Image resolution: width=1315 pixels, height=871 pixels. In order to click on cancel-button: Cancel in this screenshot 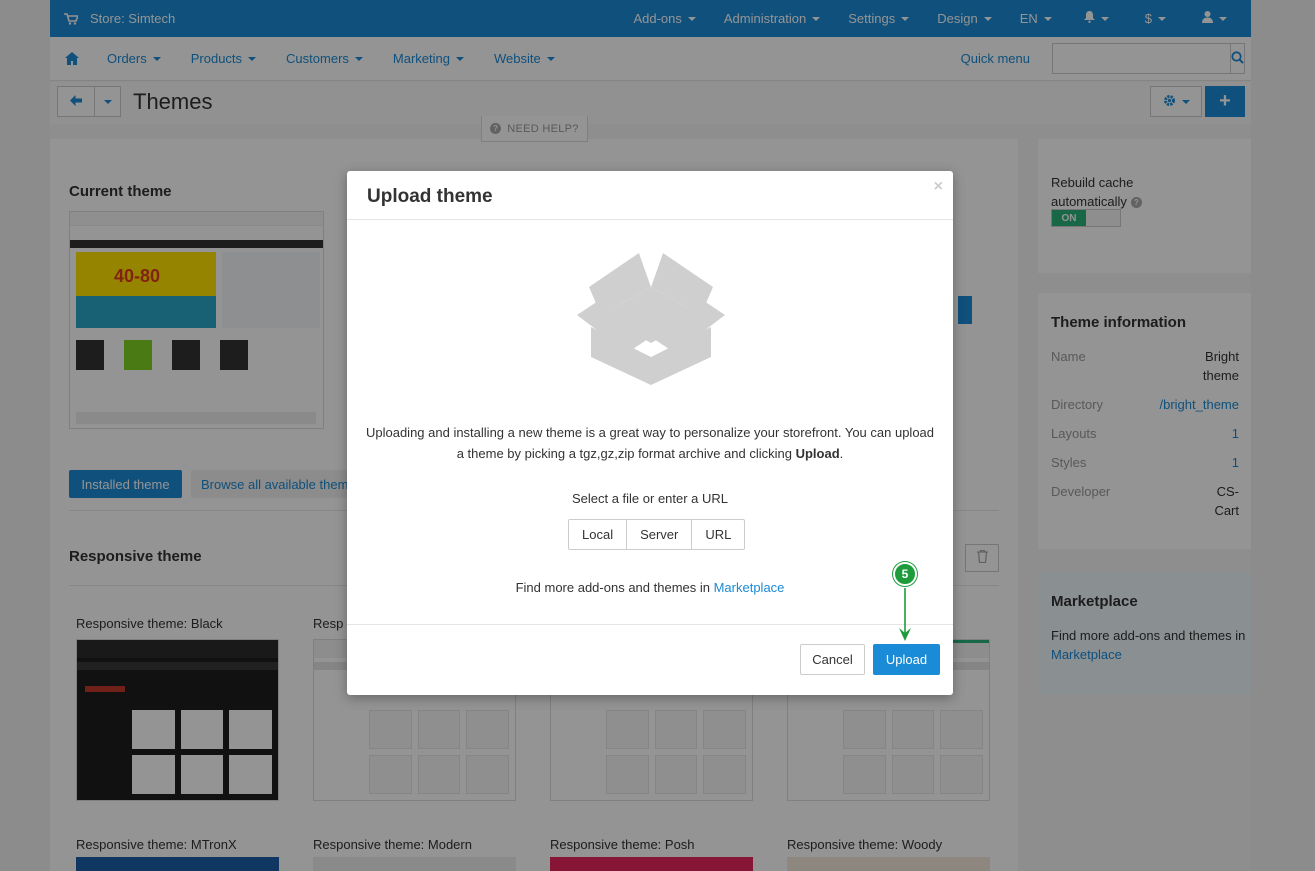, I will do `click(832, 659)`.